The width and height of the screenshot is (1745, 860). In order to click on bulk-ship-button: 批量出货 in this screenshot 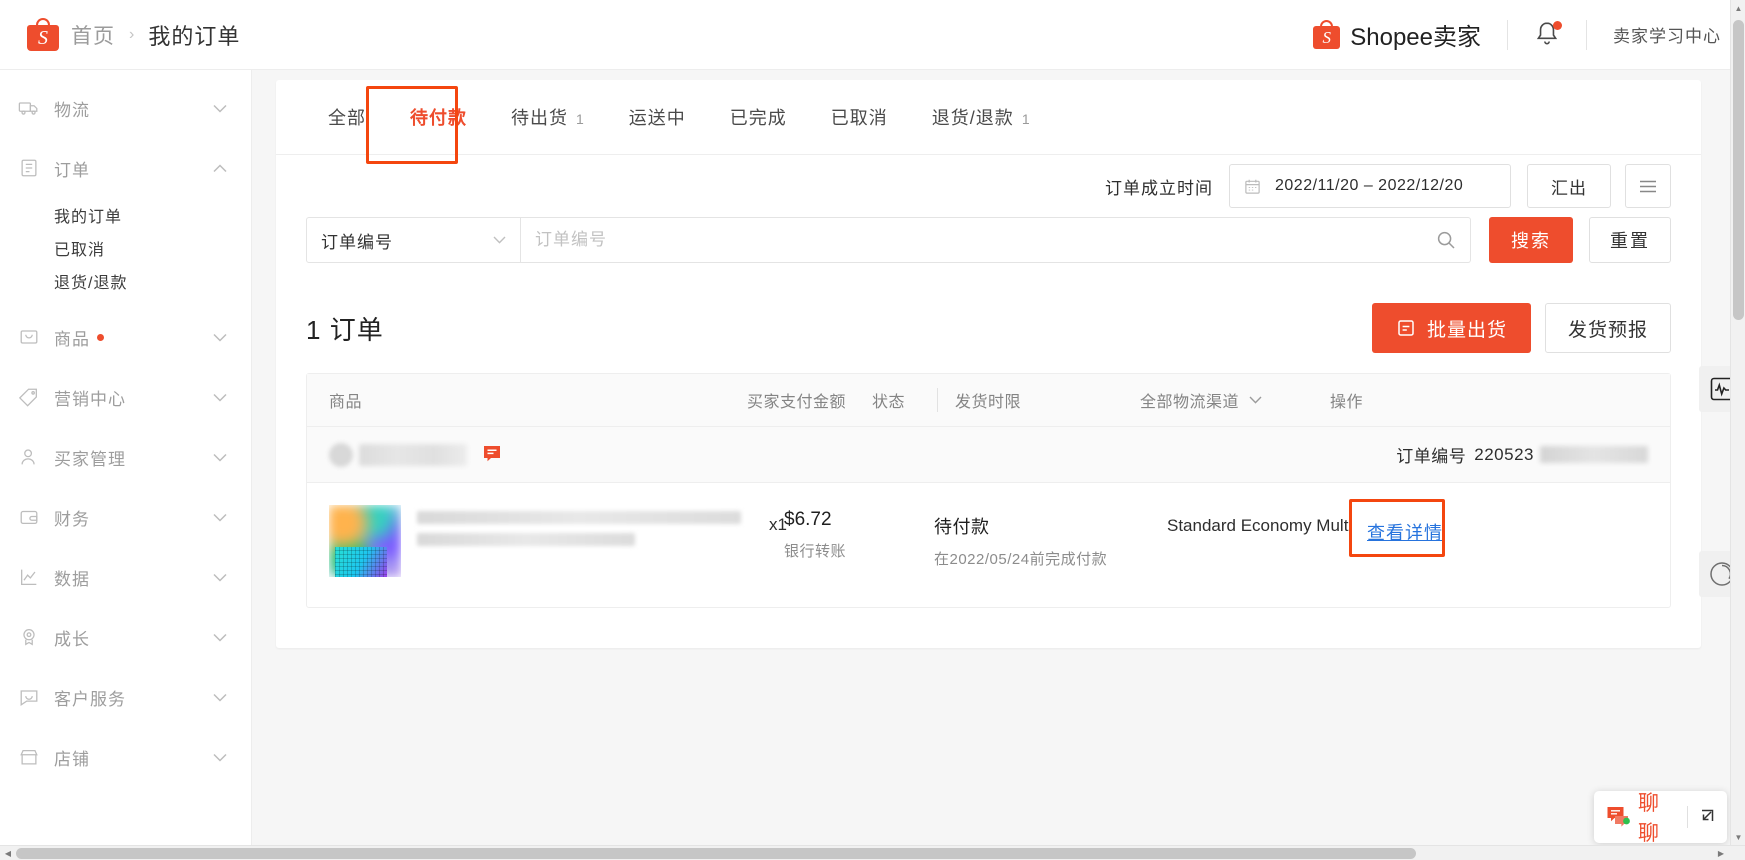, I will do `click(1451, 328)`.